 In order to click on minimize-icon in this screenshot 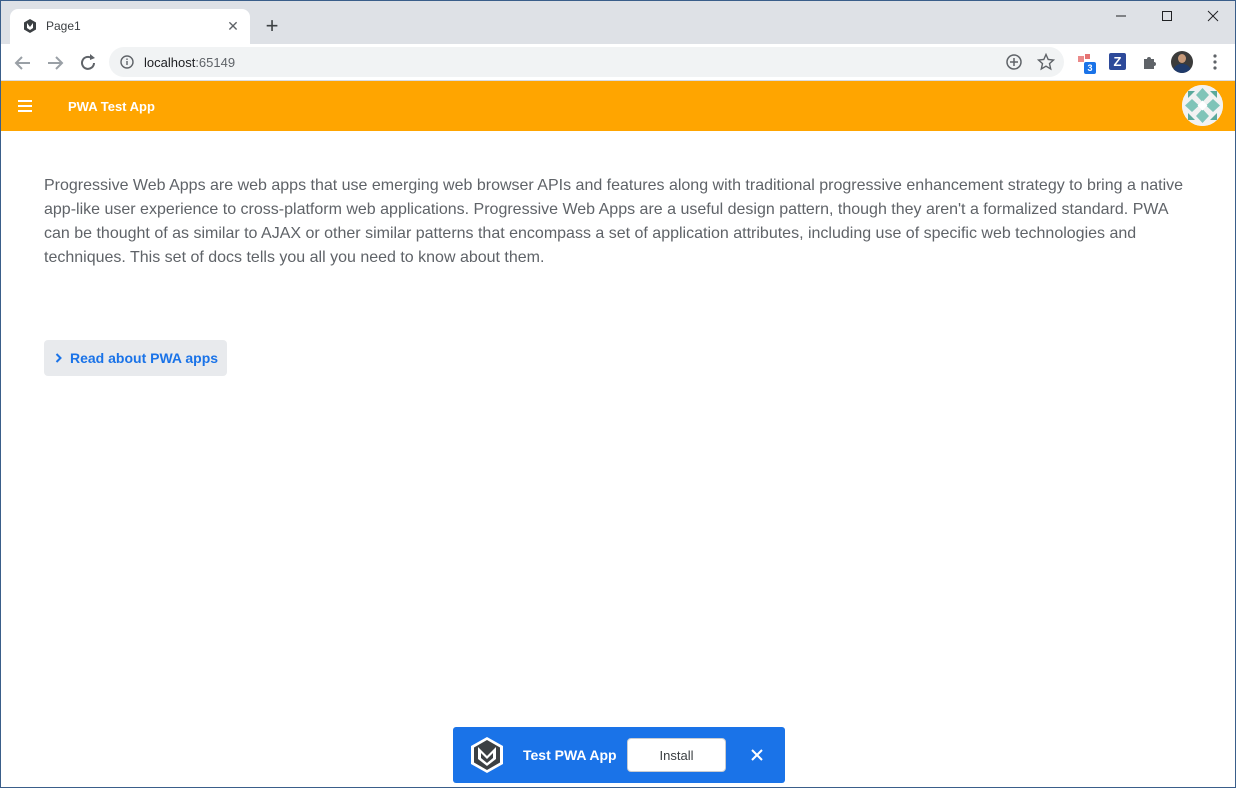, I will do `click(1121, 16)`.